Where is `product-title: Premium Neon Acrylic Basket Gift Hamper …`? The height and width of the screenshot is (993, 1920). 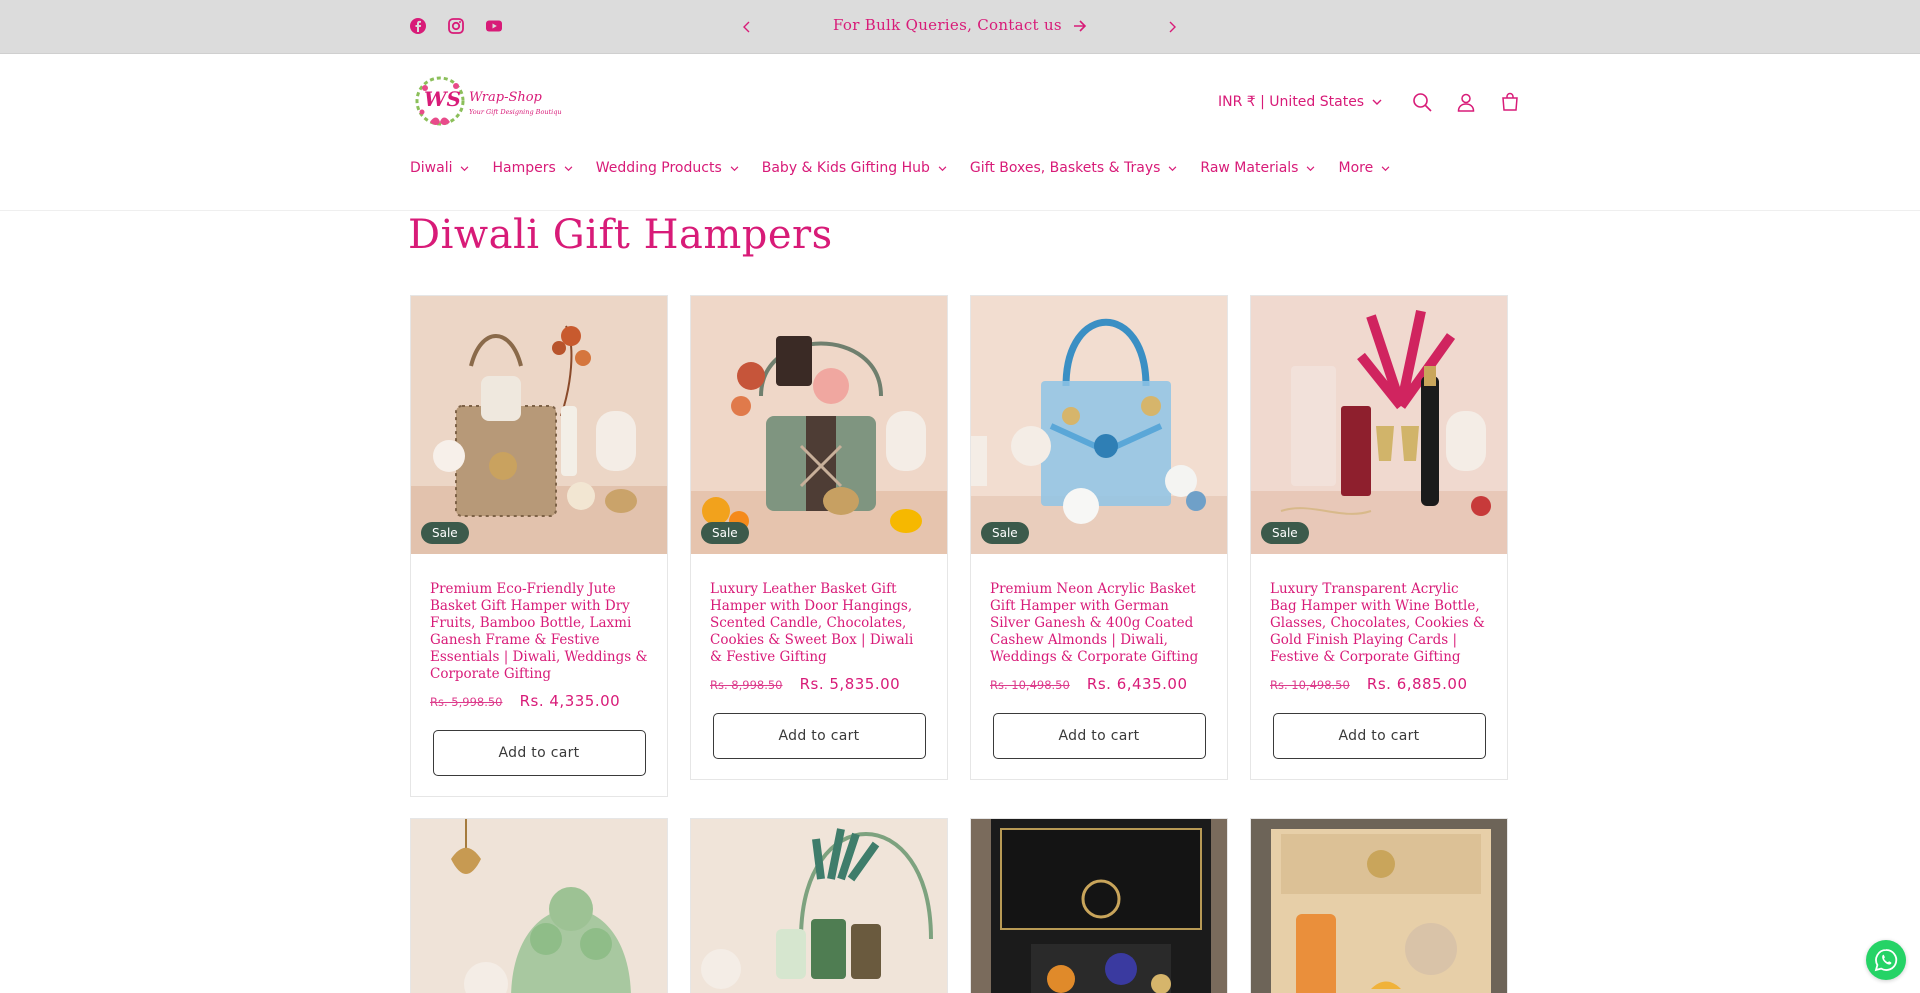 product-title: Premium Neon Acrylic Basket Gift Hamper … is located at coordinates (1099, 623).